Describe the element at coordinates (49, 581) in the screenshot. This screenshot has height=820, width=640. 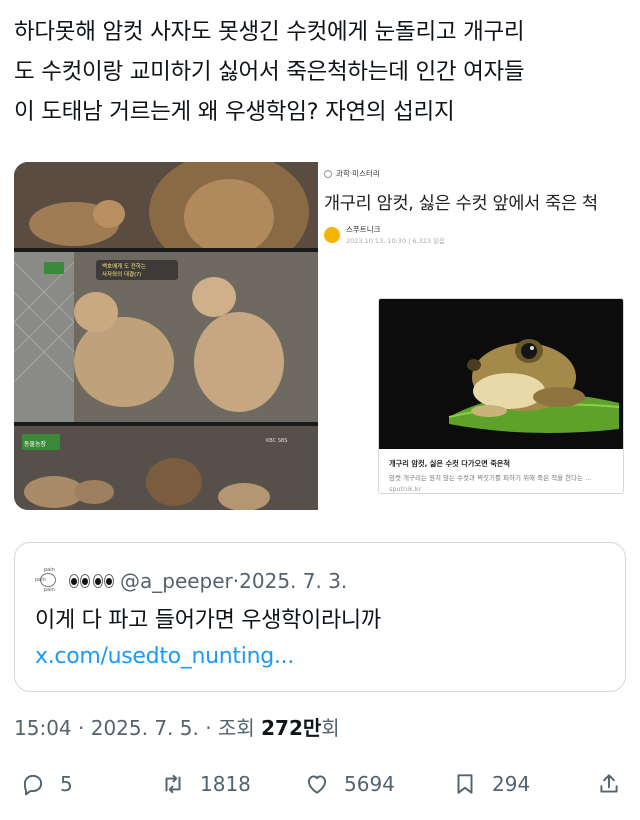
I see `quoted-avatar: pain pain pain` at that location.